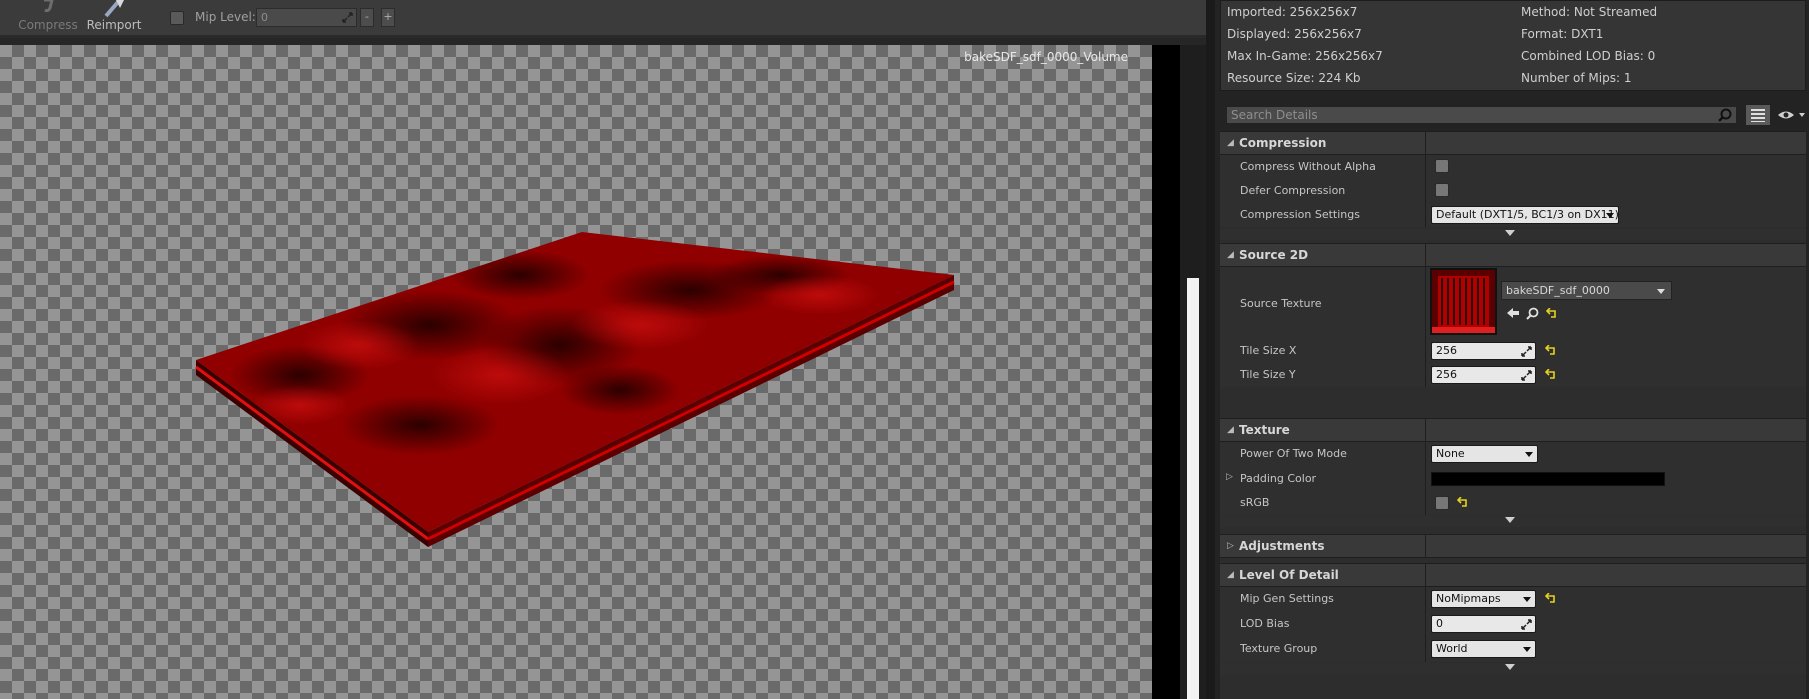 The width and height of the screenshot is (1809, 699). I want to click on field-value: 0, so click(1439, 623).